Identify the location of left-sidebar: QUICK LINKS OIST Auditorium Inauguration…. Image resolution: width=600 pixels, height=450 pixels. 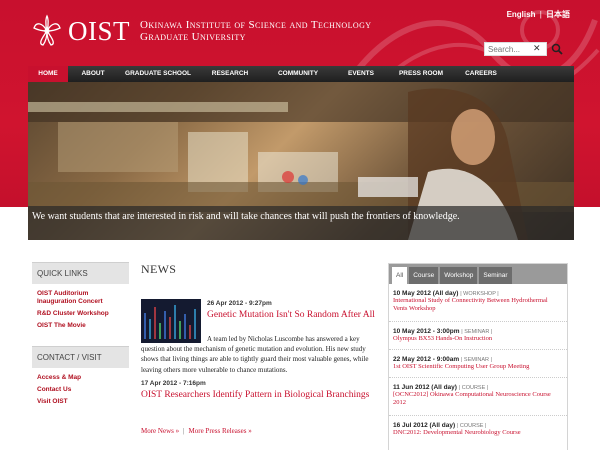
(80, 339).